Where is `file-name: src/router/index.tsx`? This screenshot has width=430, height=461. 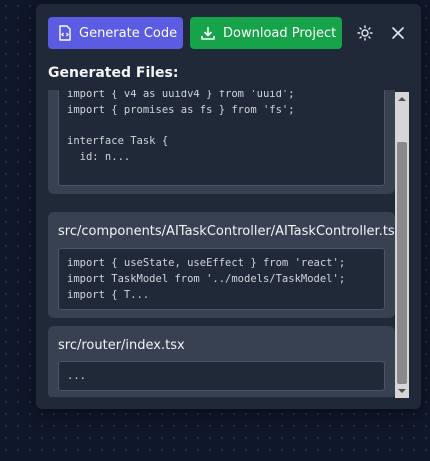 file-name: src/router/index.tsx is located at coordinates (121, 345).